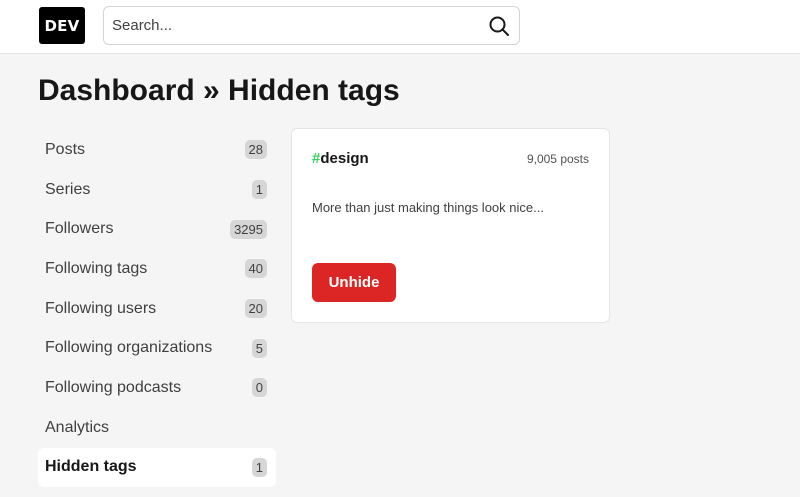 This screenshot has width=800, height=497. I want to click on search-input, so click(289, 25).